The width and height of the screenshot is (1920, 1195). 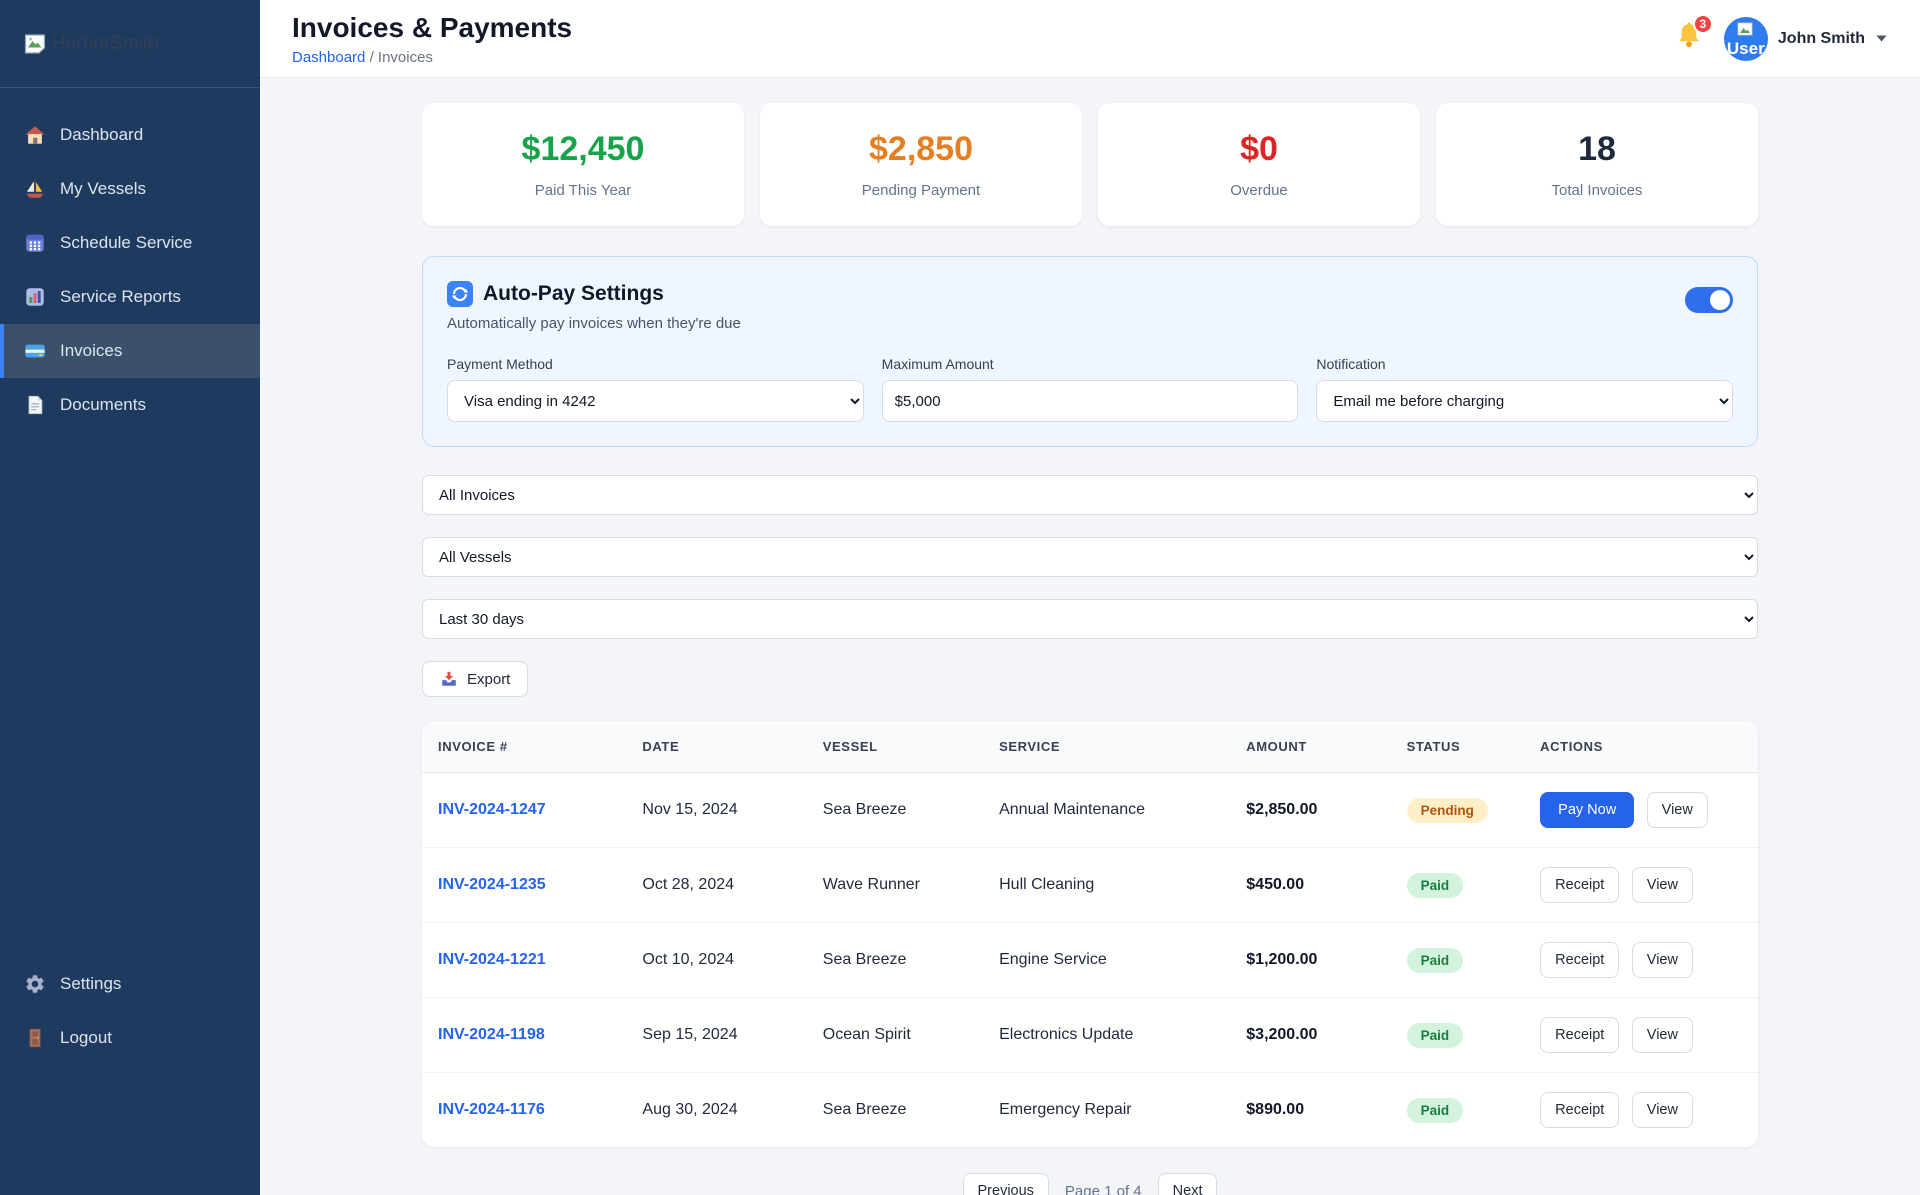 I want to click on stat-value: $2,850, so click(x=921, y=149).